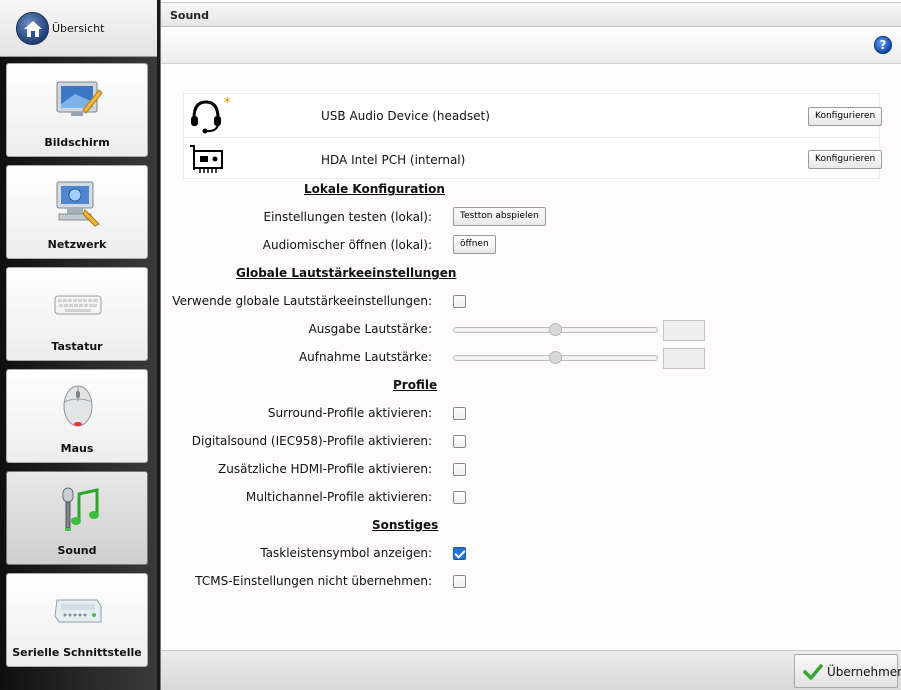 This screenshot has height=690, width=901. I want to click on overview-button: Übersicht, so click(78, 28).